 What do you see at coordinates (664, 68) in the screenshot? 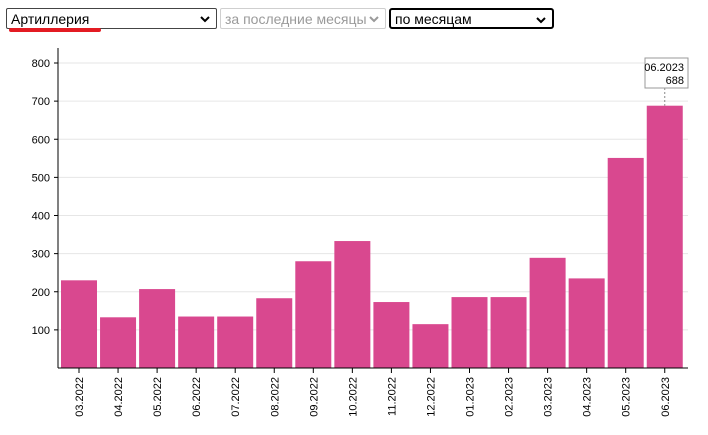
I see `tooltip-label: 06.2023` at bounding box center [664, 68].